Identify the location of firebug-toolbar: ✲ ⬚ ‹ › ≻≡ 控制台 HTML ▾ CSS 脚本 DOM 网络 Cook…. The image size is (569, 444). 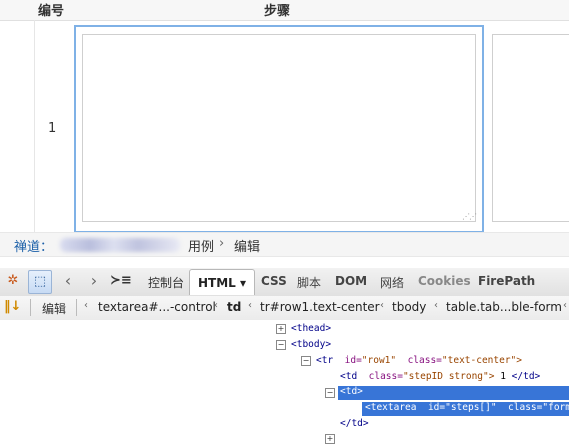
(284, 282).